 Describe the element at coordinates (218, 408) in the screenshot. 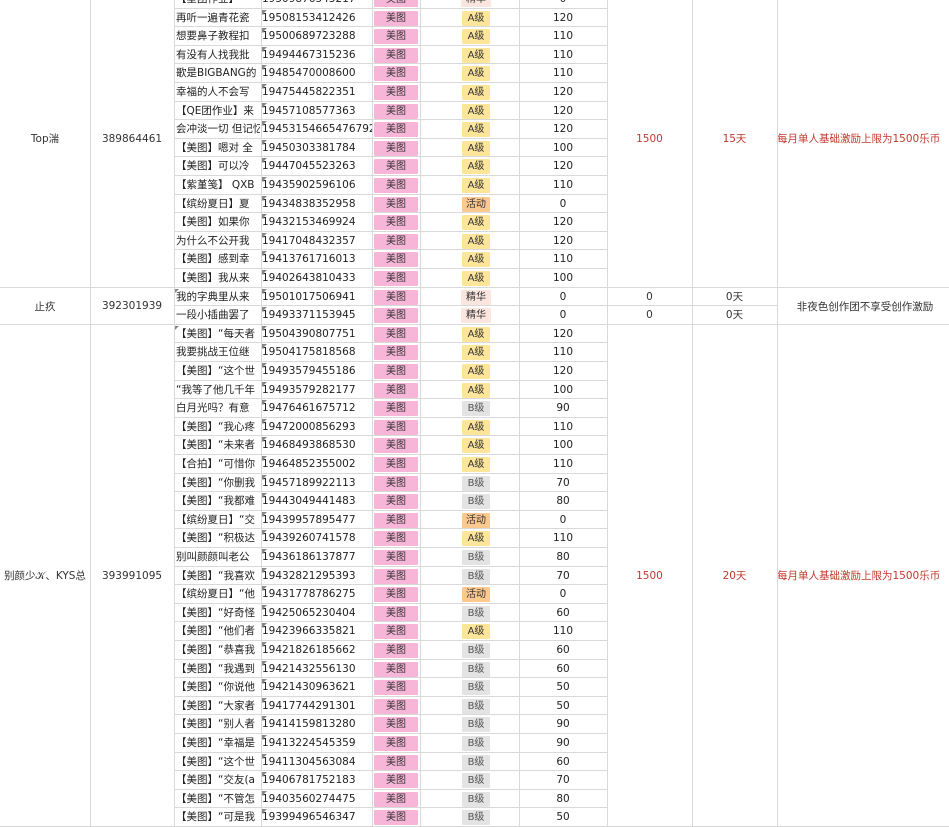

I see `post-title-cell: 白月光吗？有意` at that location.